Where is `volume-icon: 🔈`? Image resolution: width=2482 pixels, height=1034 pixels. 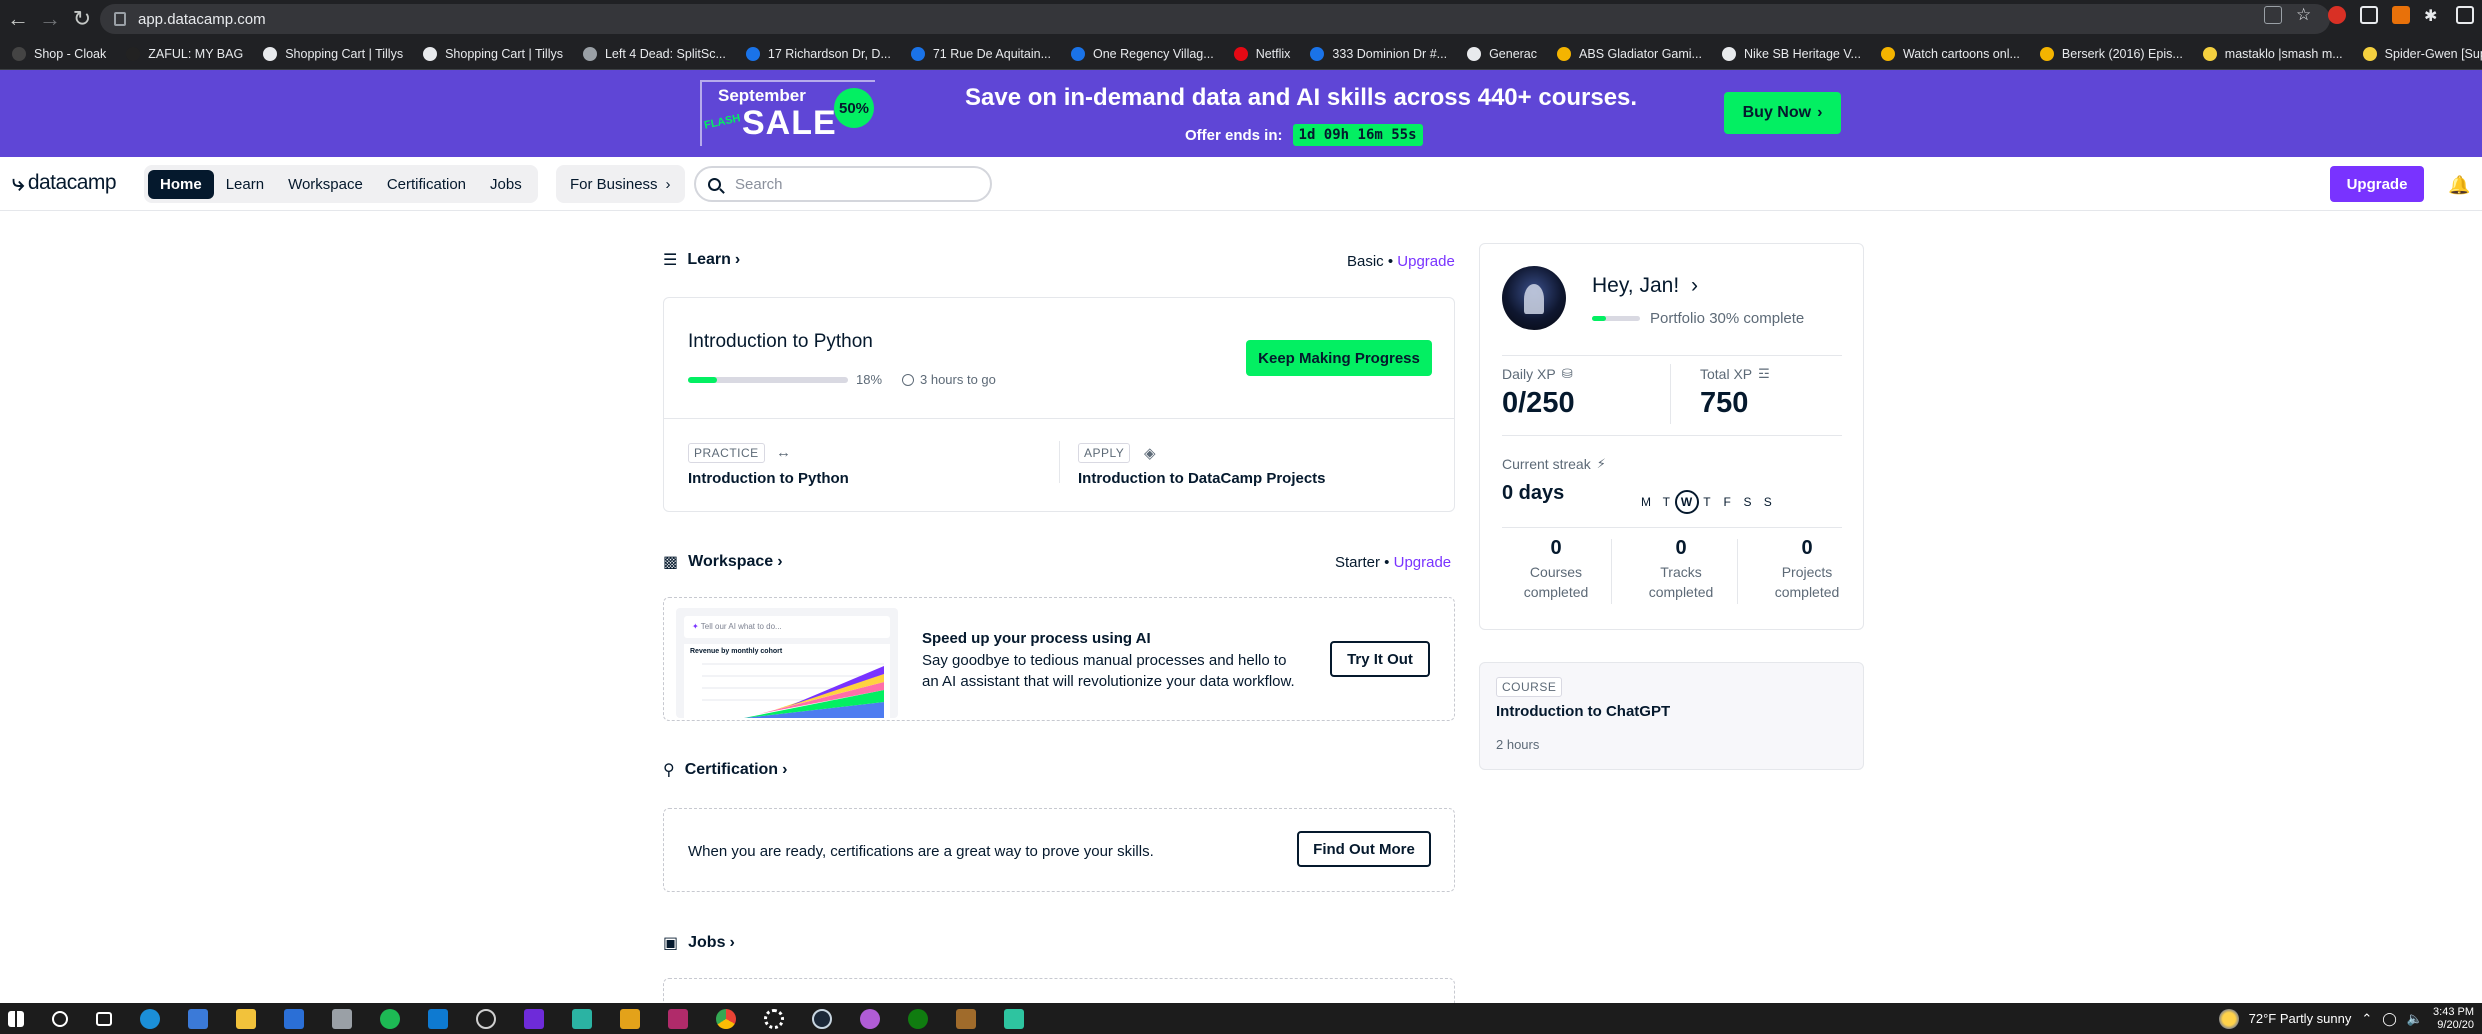
volume-icon: 🔈 is located at coordinates (2415, 1019).